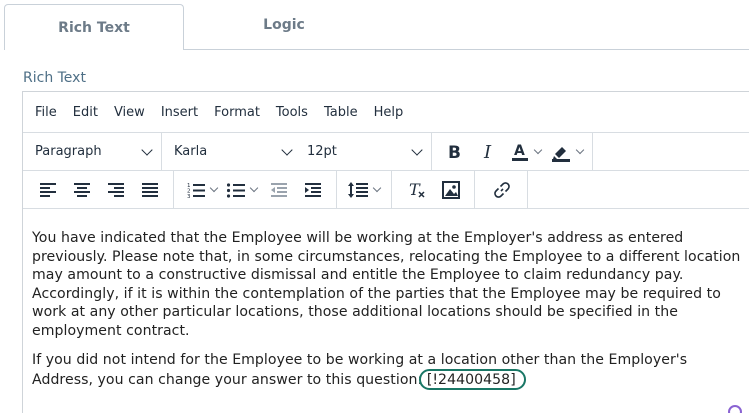 Image resolution: width=749 pixels, height=413 pixels. I want to click on align-justify-button, so click(150, 190).